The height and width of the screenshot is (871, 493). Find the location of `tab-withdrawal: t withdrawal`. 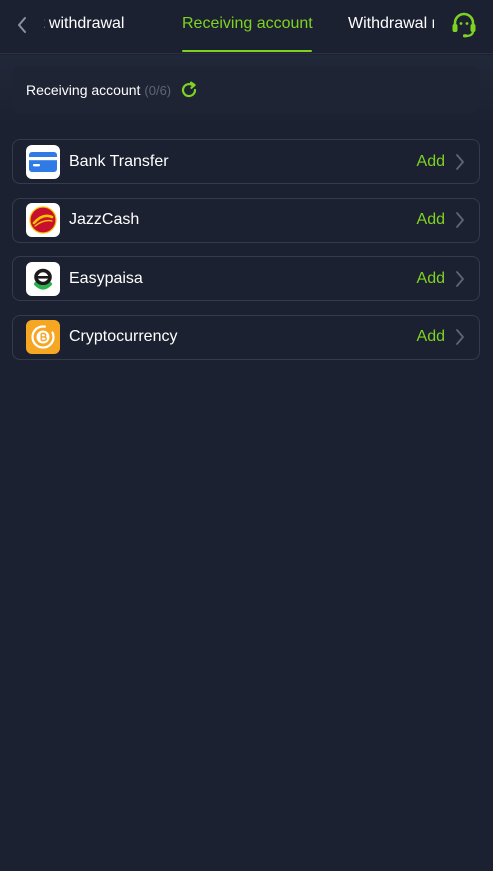

tab-withdrawal: t withdrawal is located at coordinates (84, 27).